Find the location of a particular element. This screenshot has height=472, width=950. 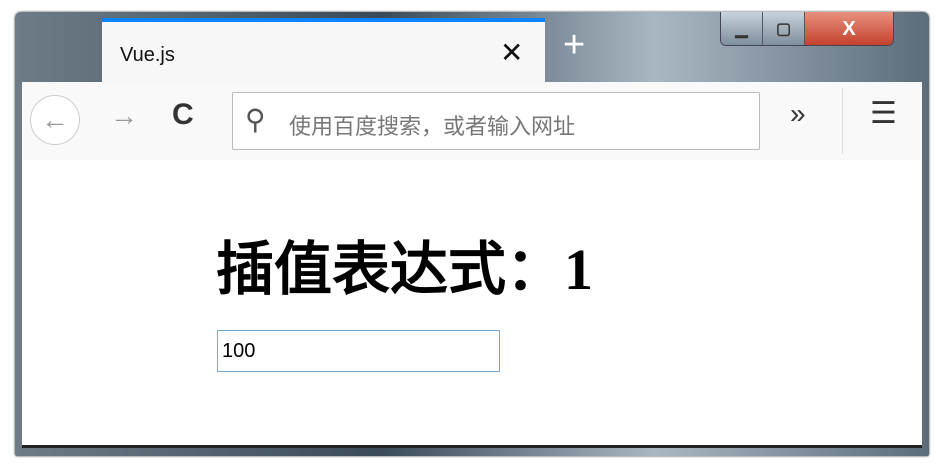

url-placeholder: 使用百度搜索，或者输入网址 is located at coordinates (432, 126).